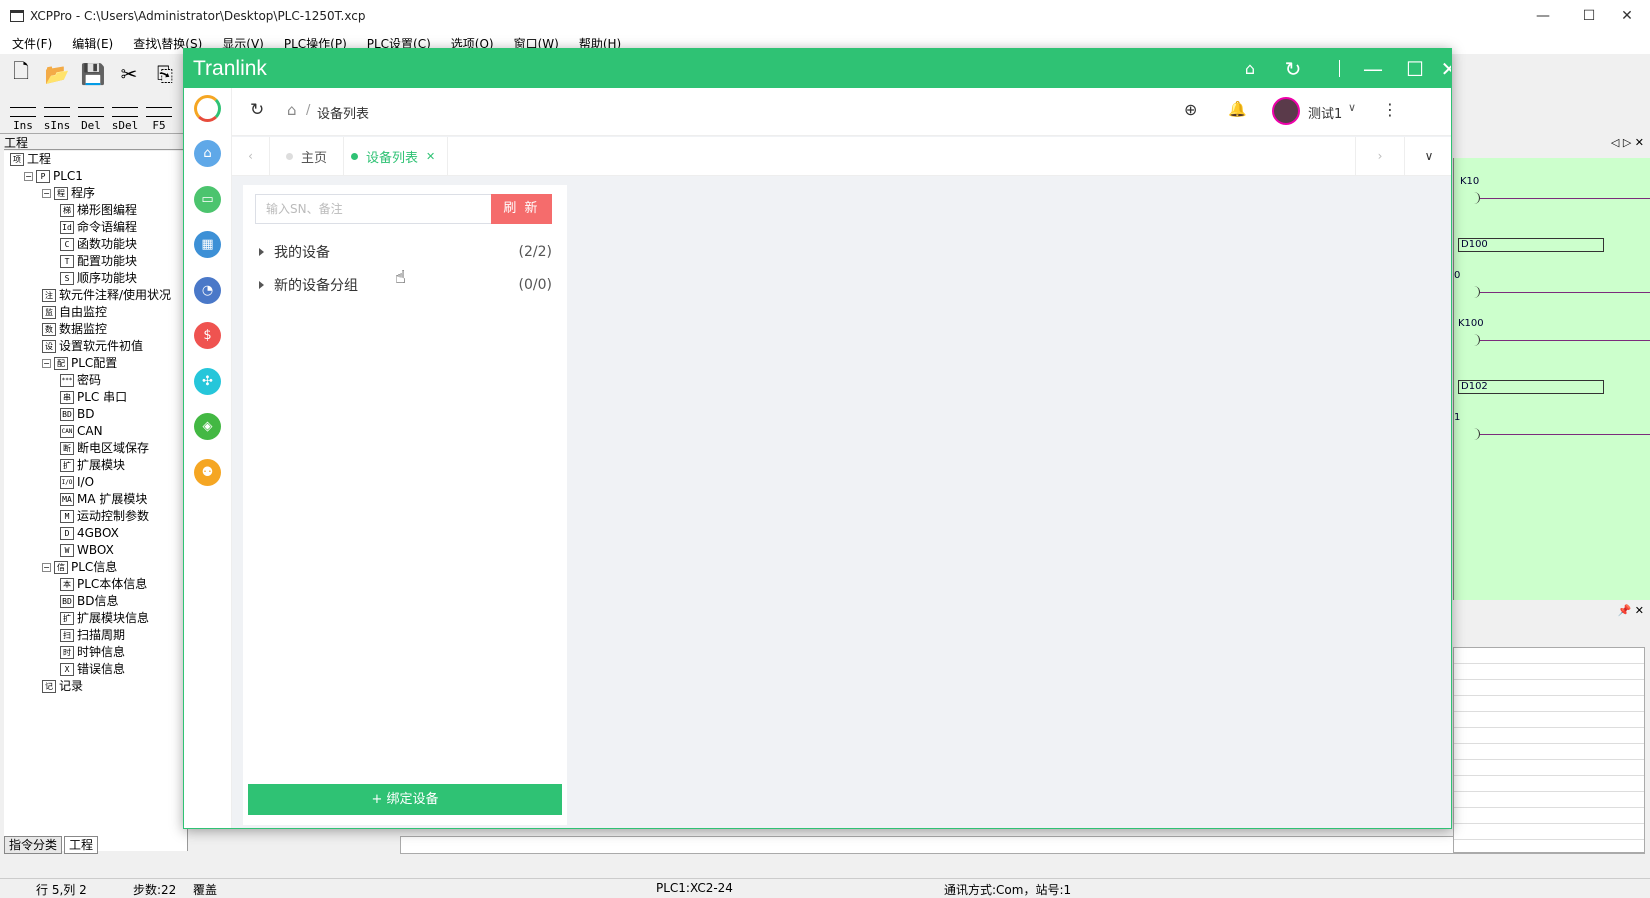 The height and width of the screenshot is (898, 1650). I want to click on tree-node: 时时钟信息, so click(92, 652).